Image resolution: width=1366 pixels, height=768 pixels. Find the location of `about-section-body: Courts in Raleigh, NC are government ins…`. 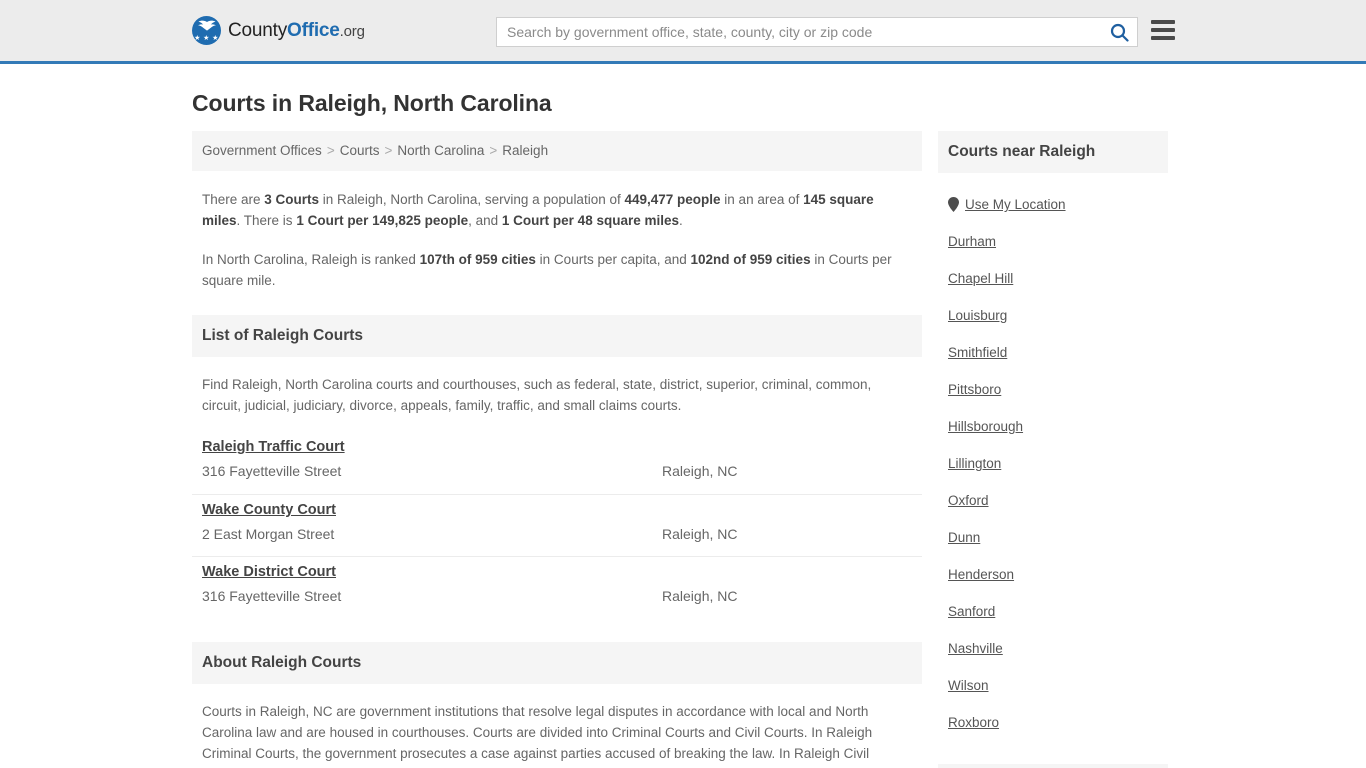

about-section-body: Courts in Raleigh, NC are government ins… is located at coordinates (557, 734).